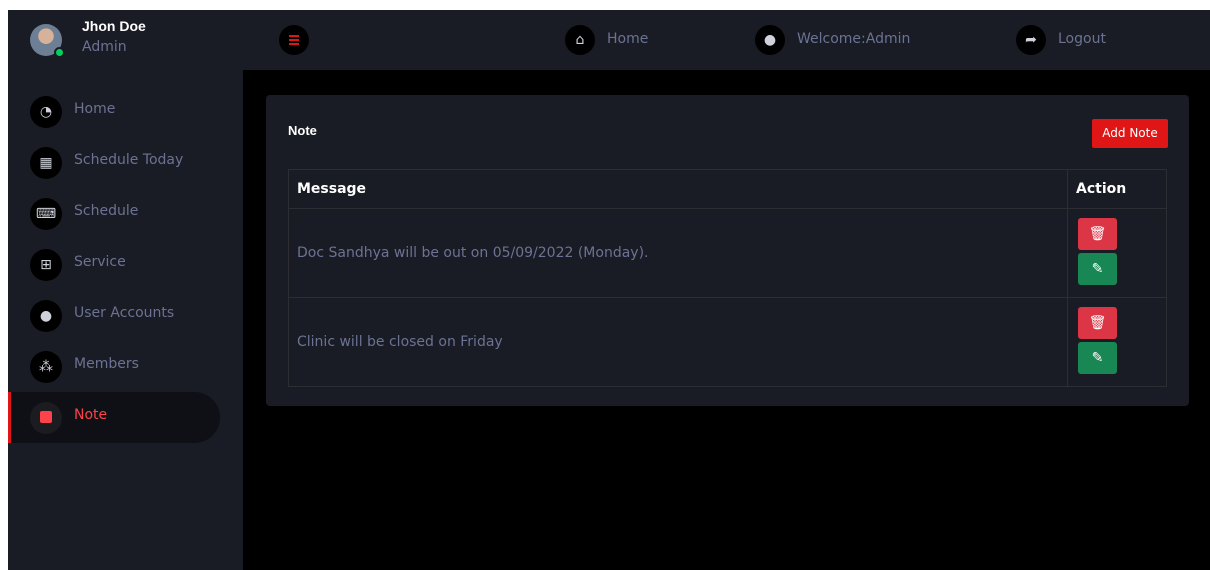 The image size is (1210, 570). What do you see at coordinates (104, 47) in the screenshot?
I see `profile-role: Admin` at bounding box center [104, 47].